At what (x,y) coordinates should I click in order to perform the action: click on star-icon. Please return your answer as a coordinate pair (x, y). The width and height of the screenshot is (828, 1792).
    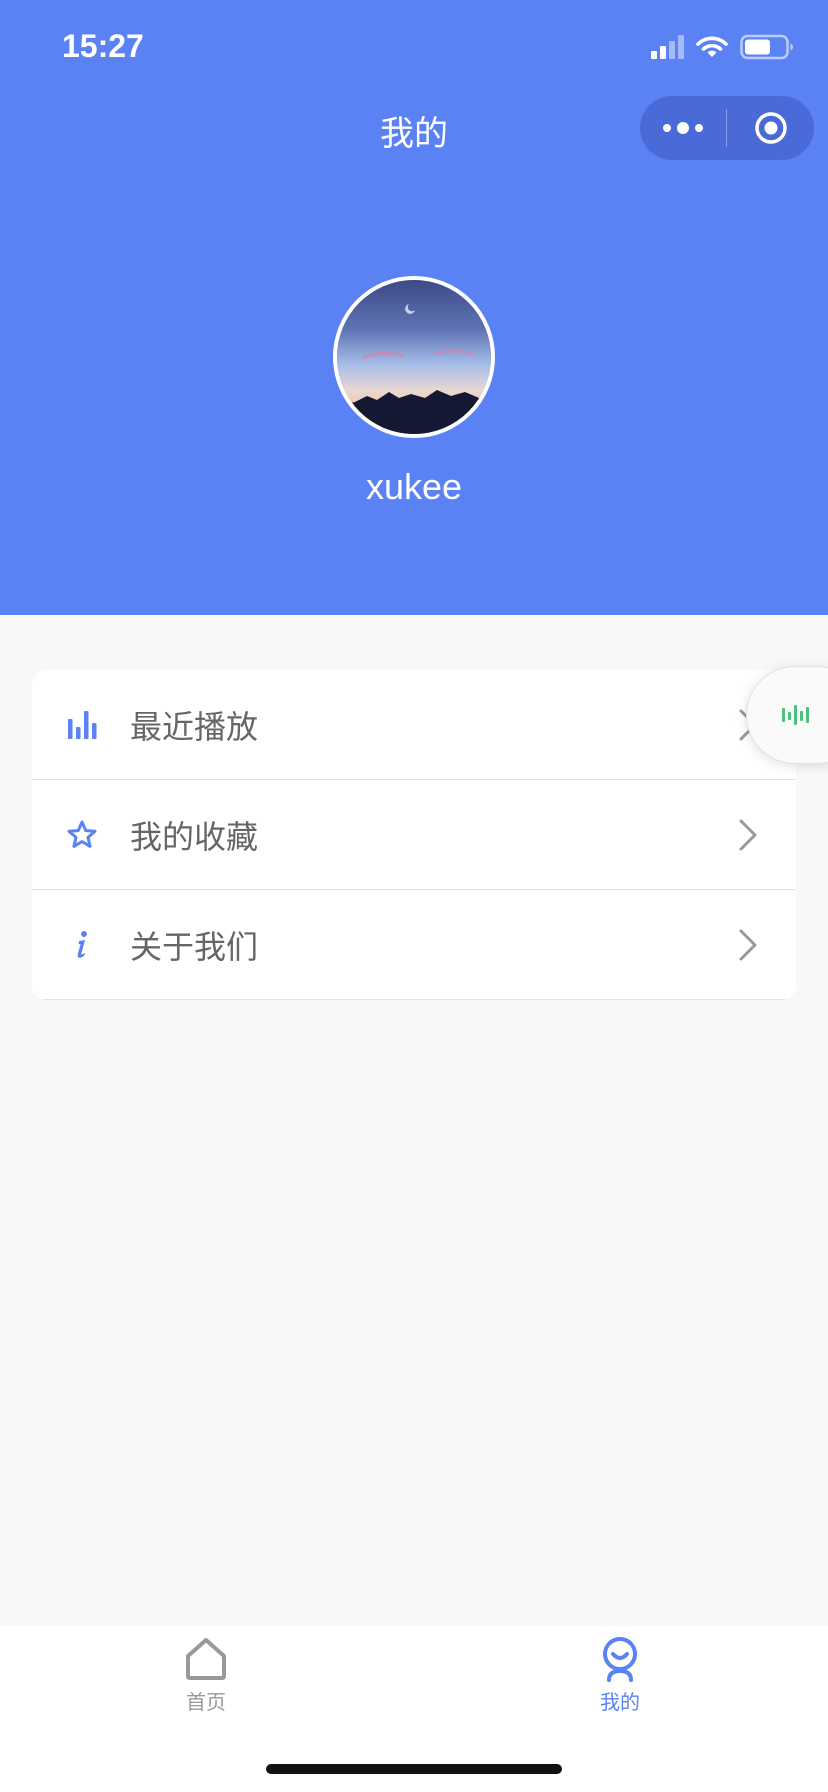
    Looking at the image, I should click on (82, 835).